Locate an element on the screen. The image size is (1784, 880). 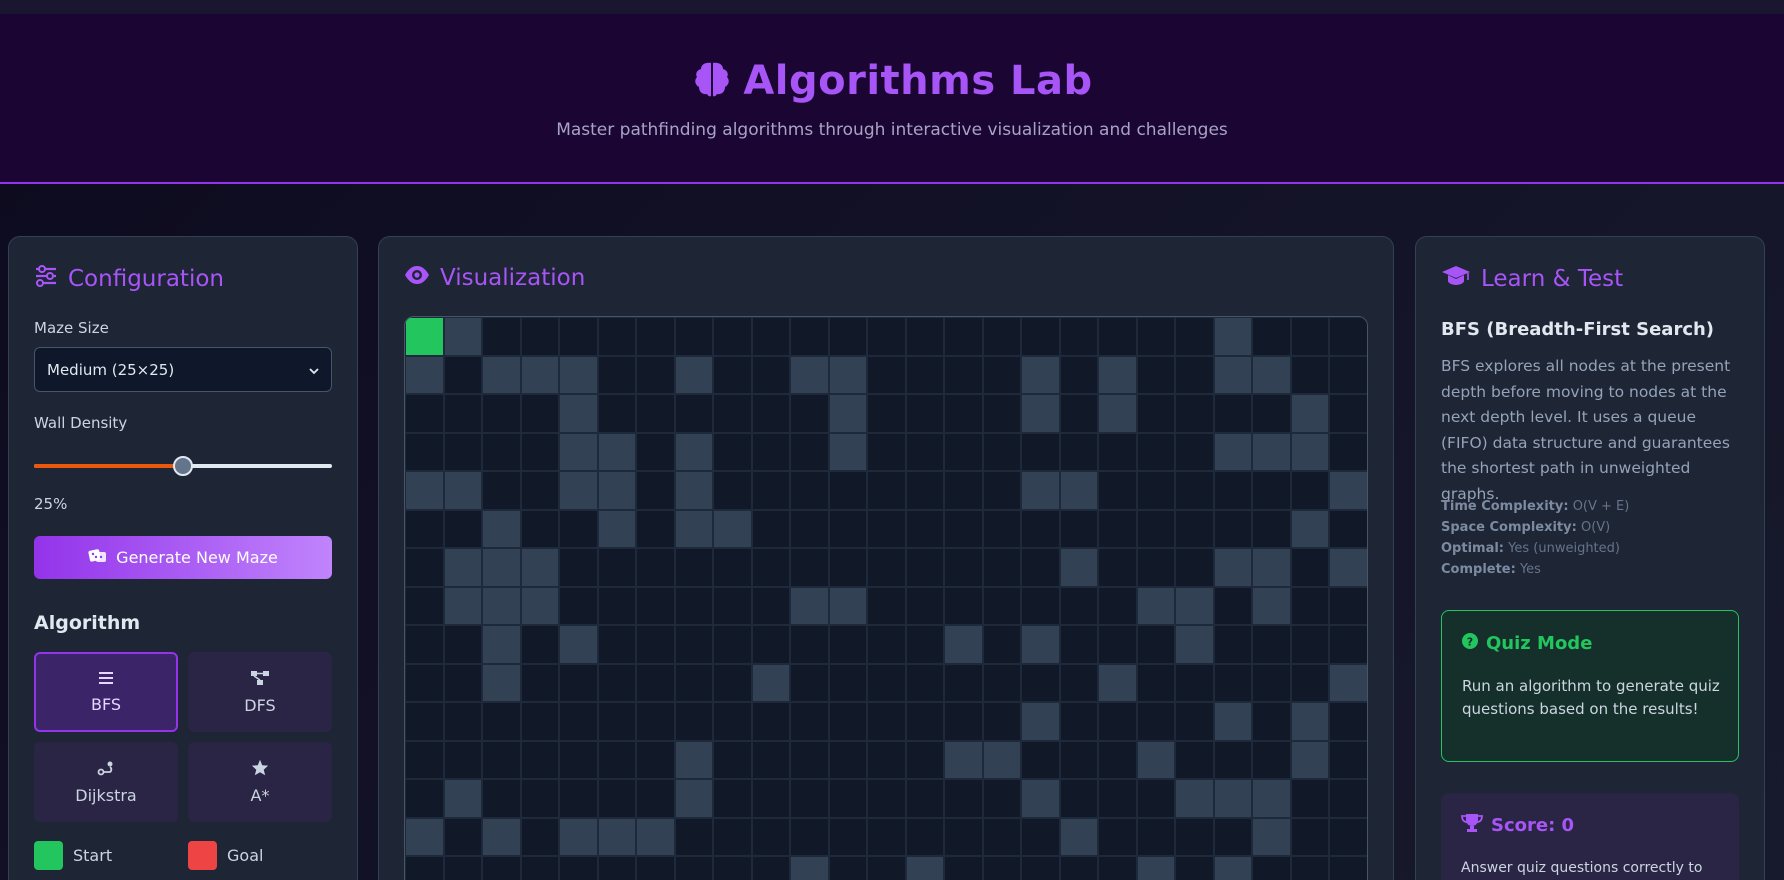
algo-button-bfs: BFS is located at coordinates (106, 692).